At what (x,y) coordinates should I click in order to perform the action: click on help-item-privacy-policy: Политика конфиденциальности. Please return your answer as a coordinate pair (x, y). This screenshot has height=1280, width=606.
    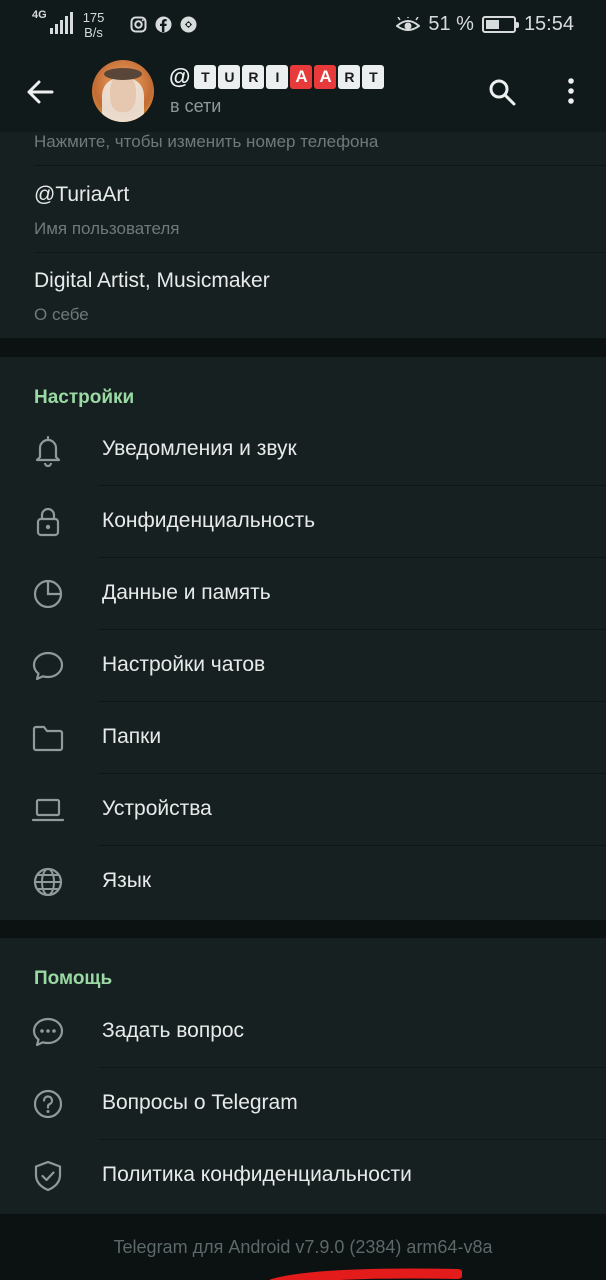
    Looking at the image, I should click on (303, 1176).